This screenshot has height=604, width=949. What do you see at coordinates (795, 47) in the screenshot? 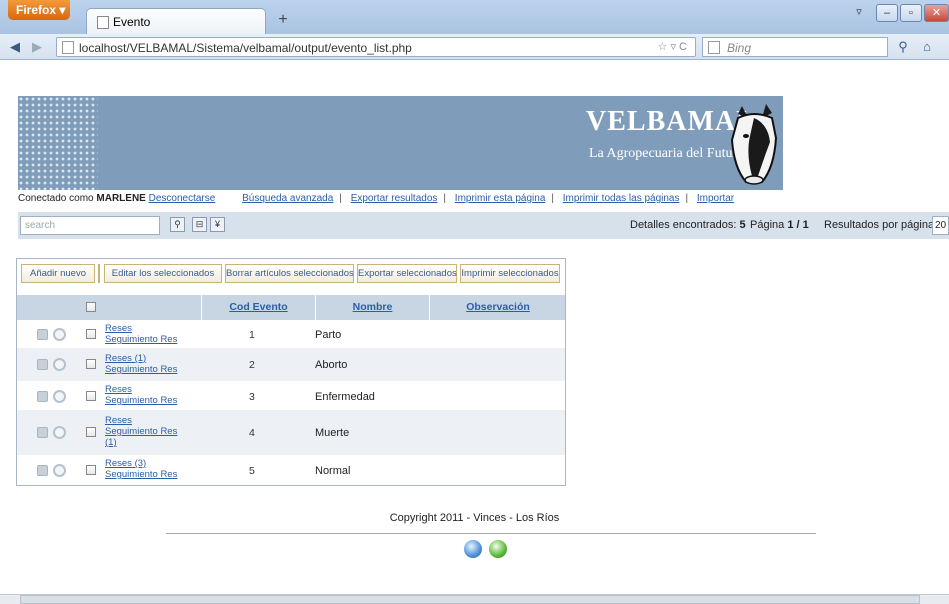
I see `web-search-box: Bing` at bounding box center [795, 47].